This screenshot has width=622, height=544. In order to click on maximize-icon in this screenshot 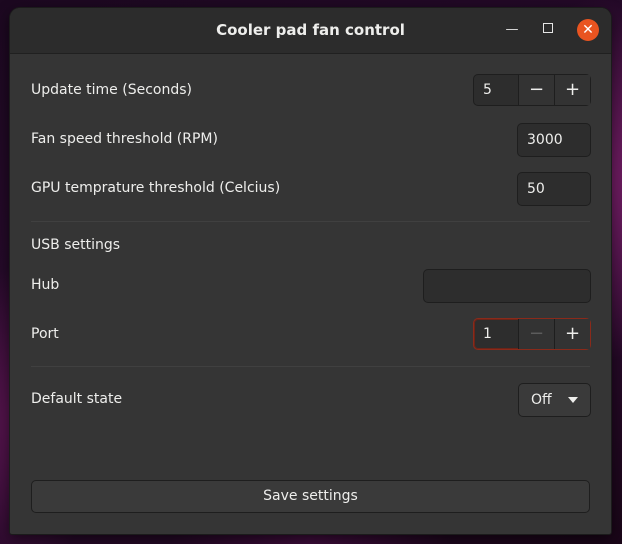, I will do `click(548, 28)`.